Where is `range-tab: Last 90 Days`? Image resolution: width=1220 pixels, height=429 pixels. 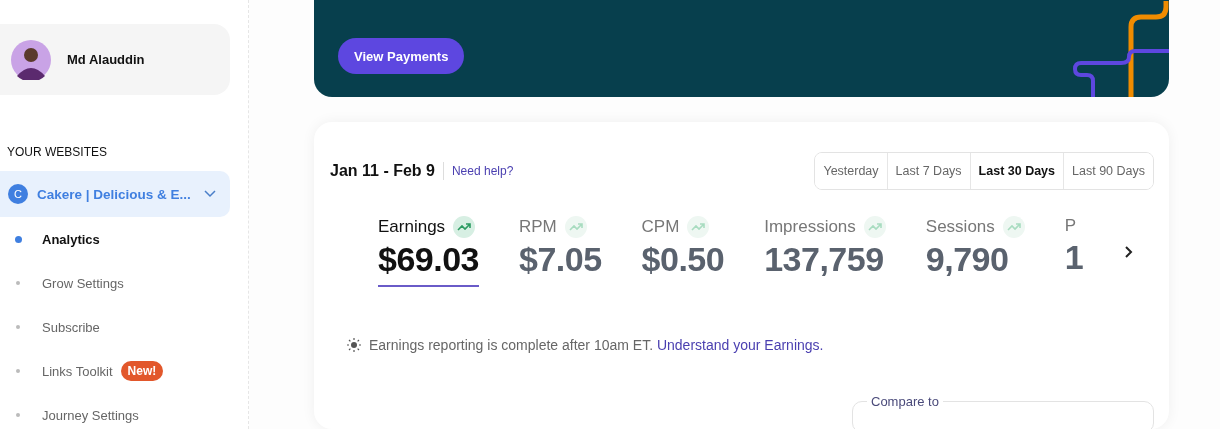
range-tab: Last 90 Days is located at coordinates (1108, 171).